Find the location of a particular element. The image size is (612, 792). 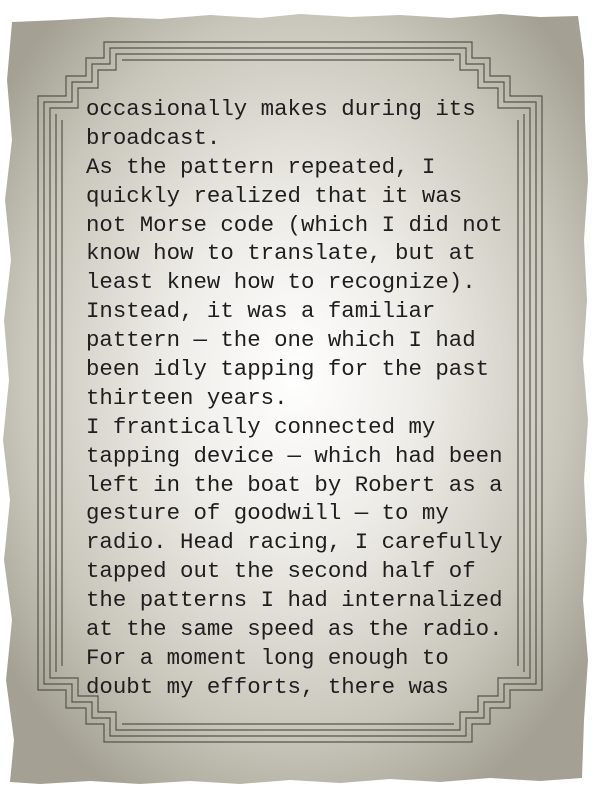

passage-line: gesture of goodwill — to my is located at coordinates (267, 513).